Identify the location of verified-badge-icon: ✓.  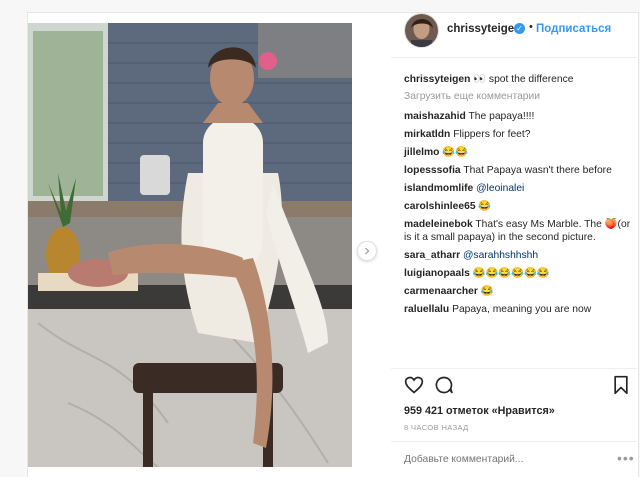
(519, 28).